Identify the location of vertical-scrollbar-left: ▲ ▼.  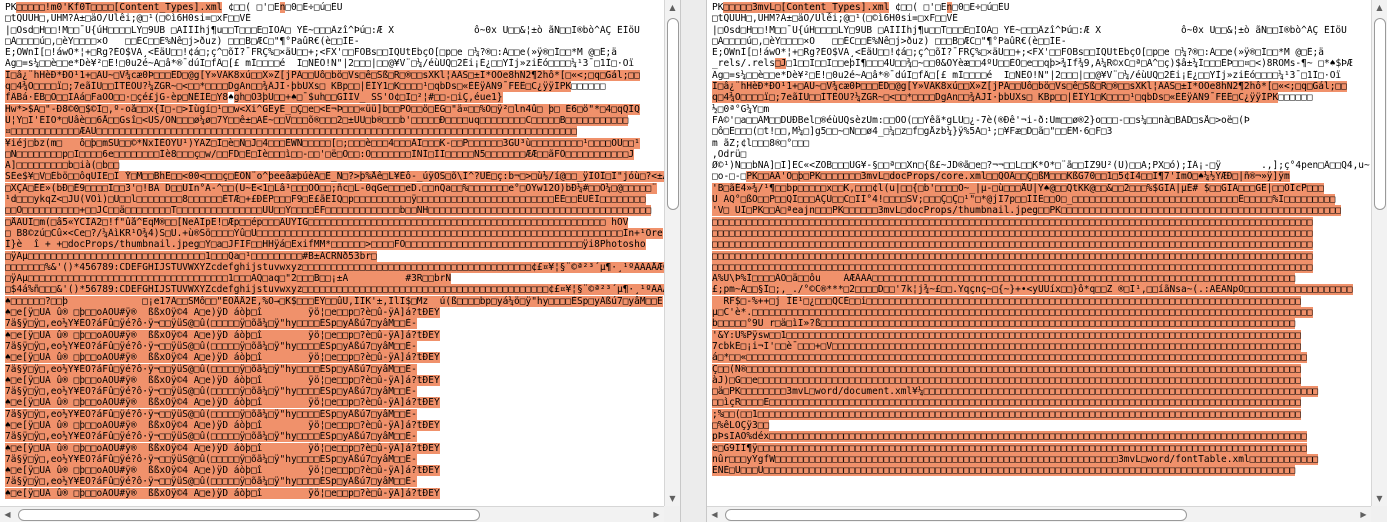
(672, 253).